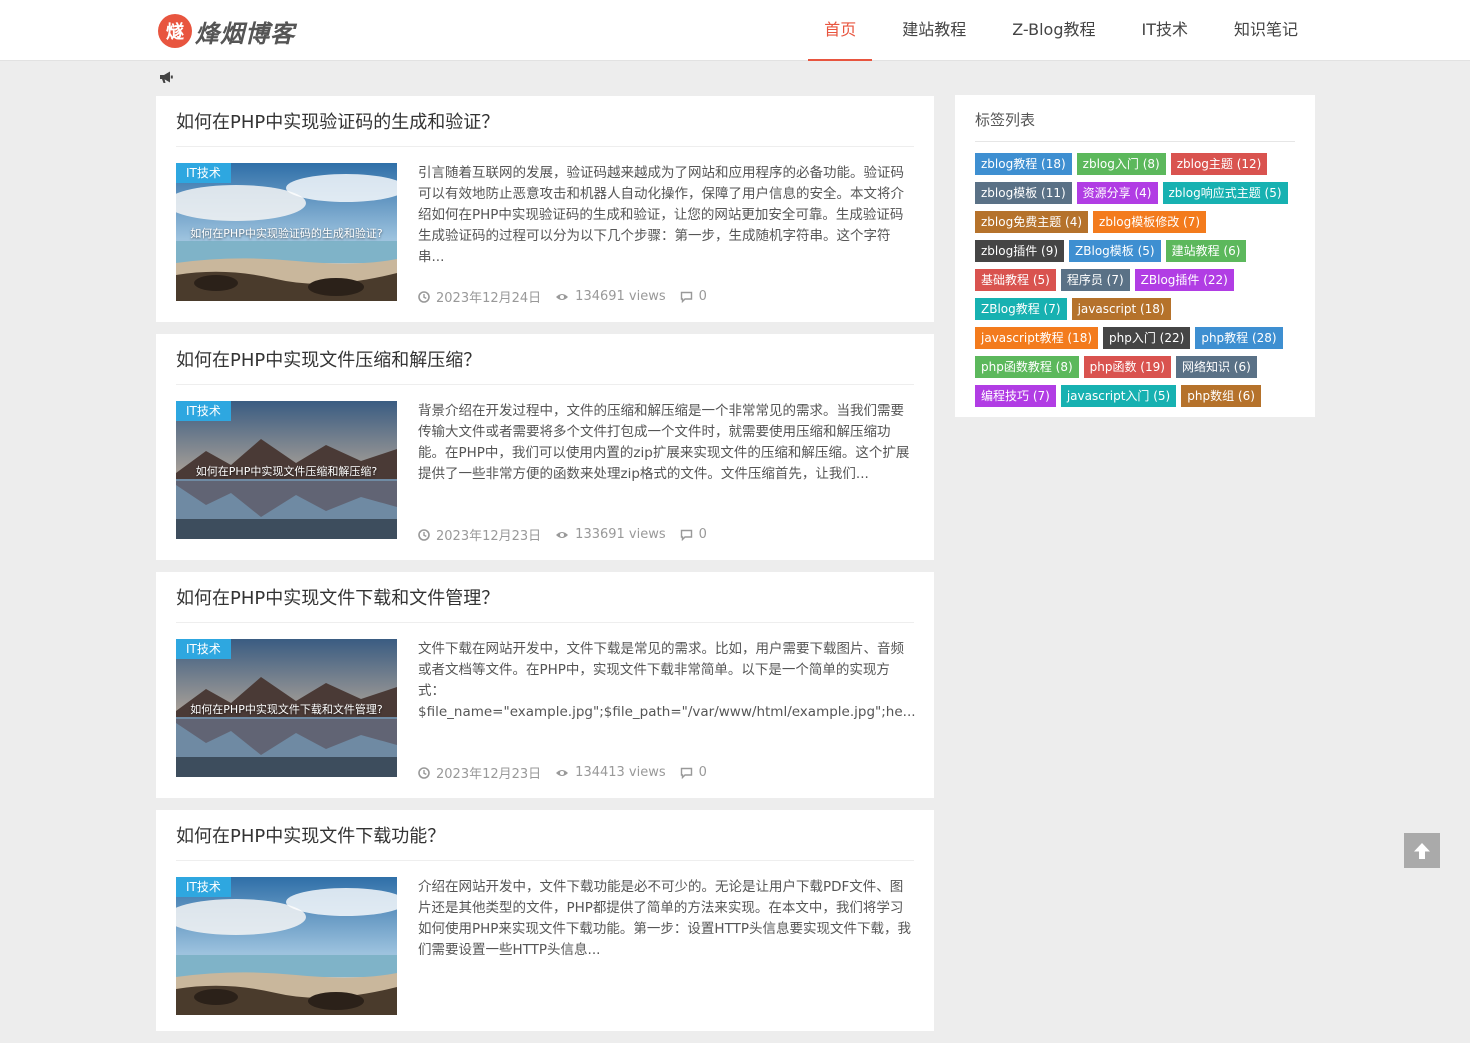  What do you see at coordinates (166, 77) in the screenshot?
I see `bullhorn-icon` at bounding box center [166, 77].